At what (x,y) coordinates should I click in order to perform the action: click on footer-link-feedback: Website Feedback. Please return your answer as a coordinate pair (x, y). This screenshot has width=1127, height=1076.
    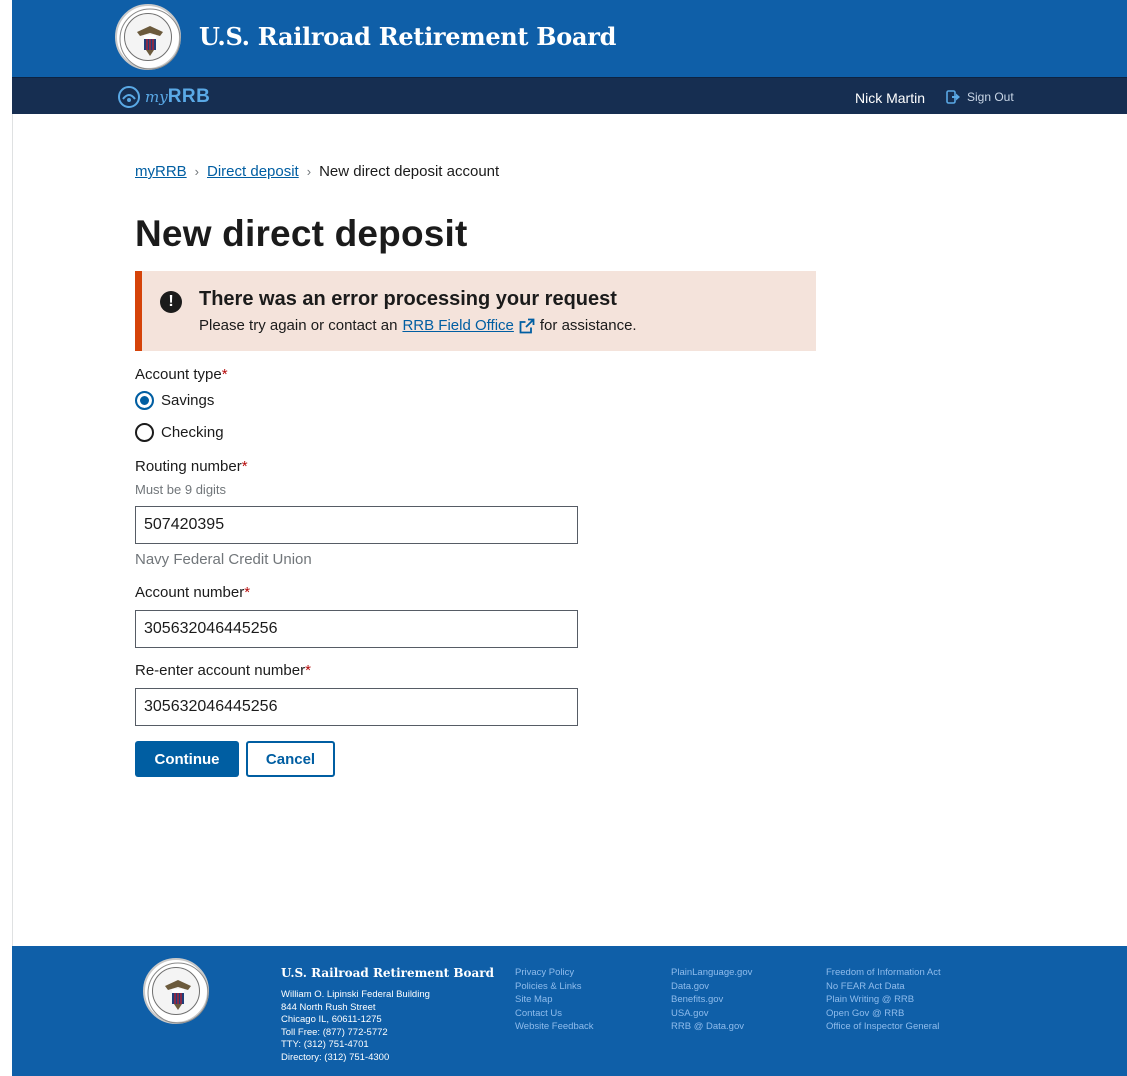
    Looking at the image, I should click on (554, 1027).